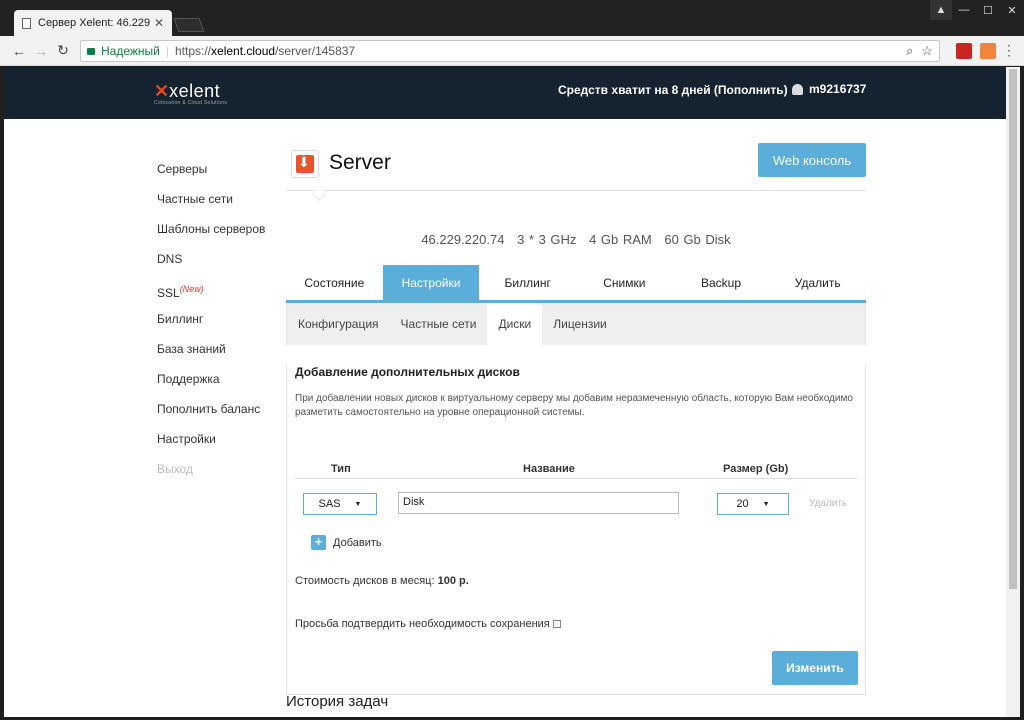 The height and width of the screenshot is (720, 1024). What do you see at coordinates (211, 354) in the screenshot?
I see `sidebar-item-knowledge-base: База знаний` at bounding box center [211, 354].